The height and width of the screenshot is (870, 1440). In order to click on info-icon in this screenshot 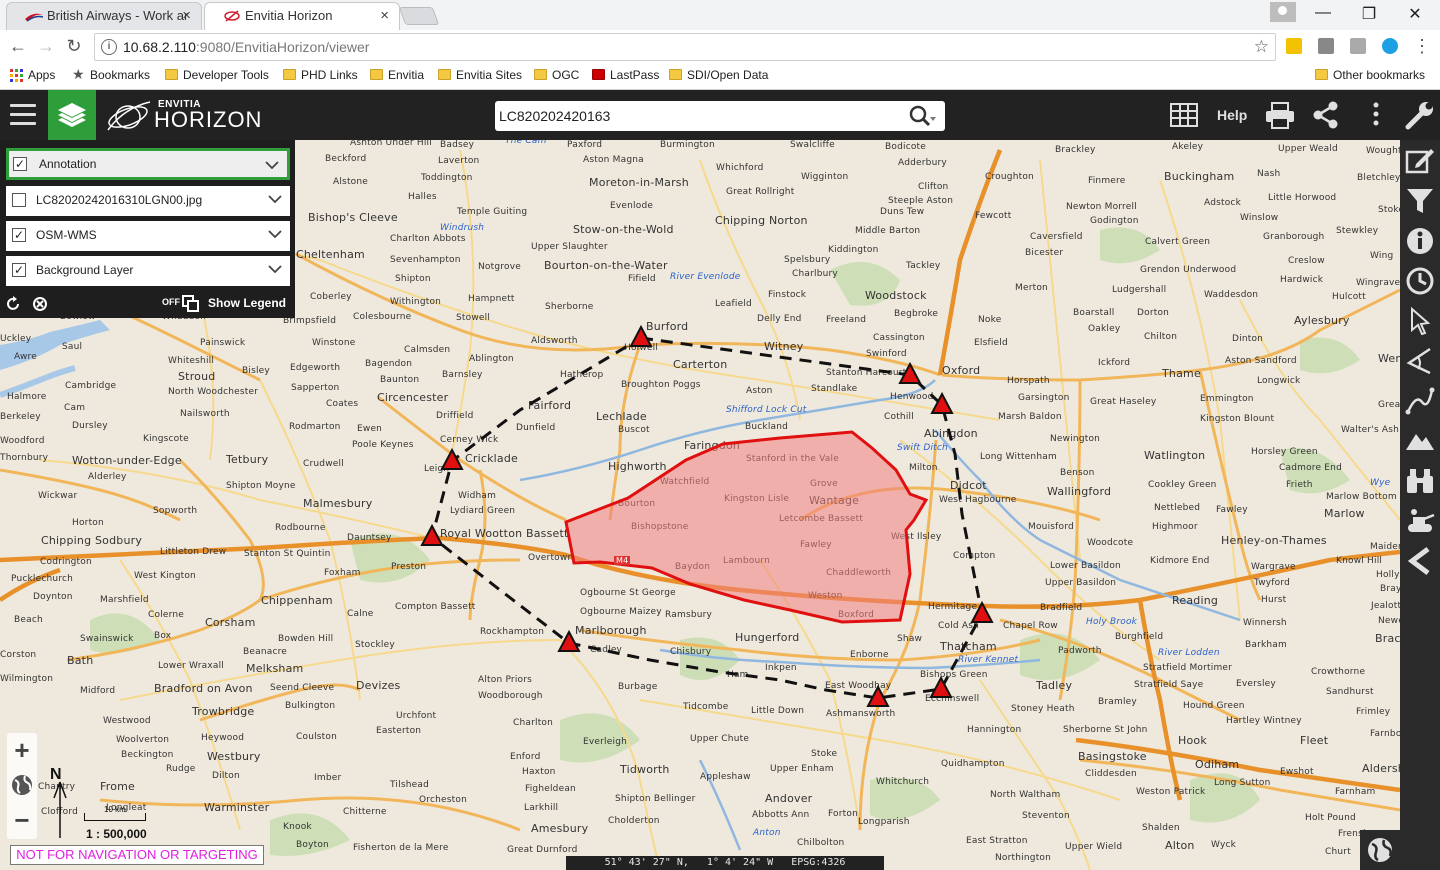, I will do `click(1420, 241)`.